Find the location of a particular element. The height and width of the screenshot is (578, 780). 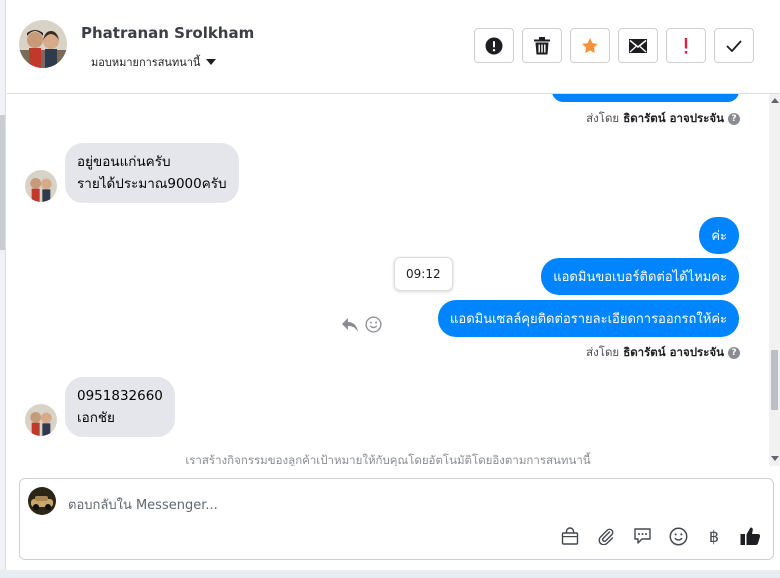

saved-reply-icon is located at coordinates (642, 536).